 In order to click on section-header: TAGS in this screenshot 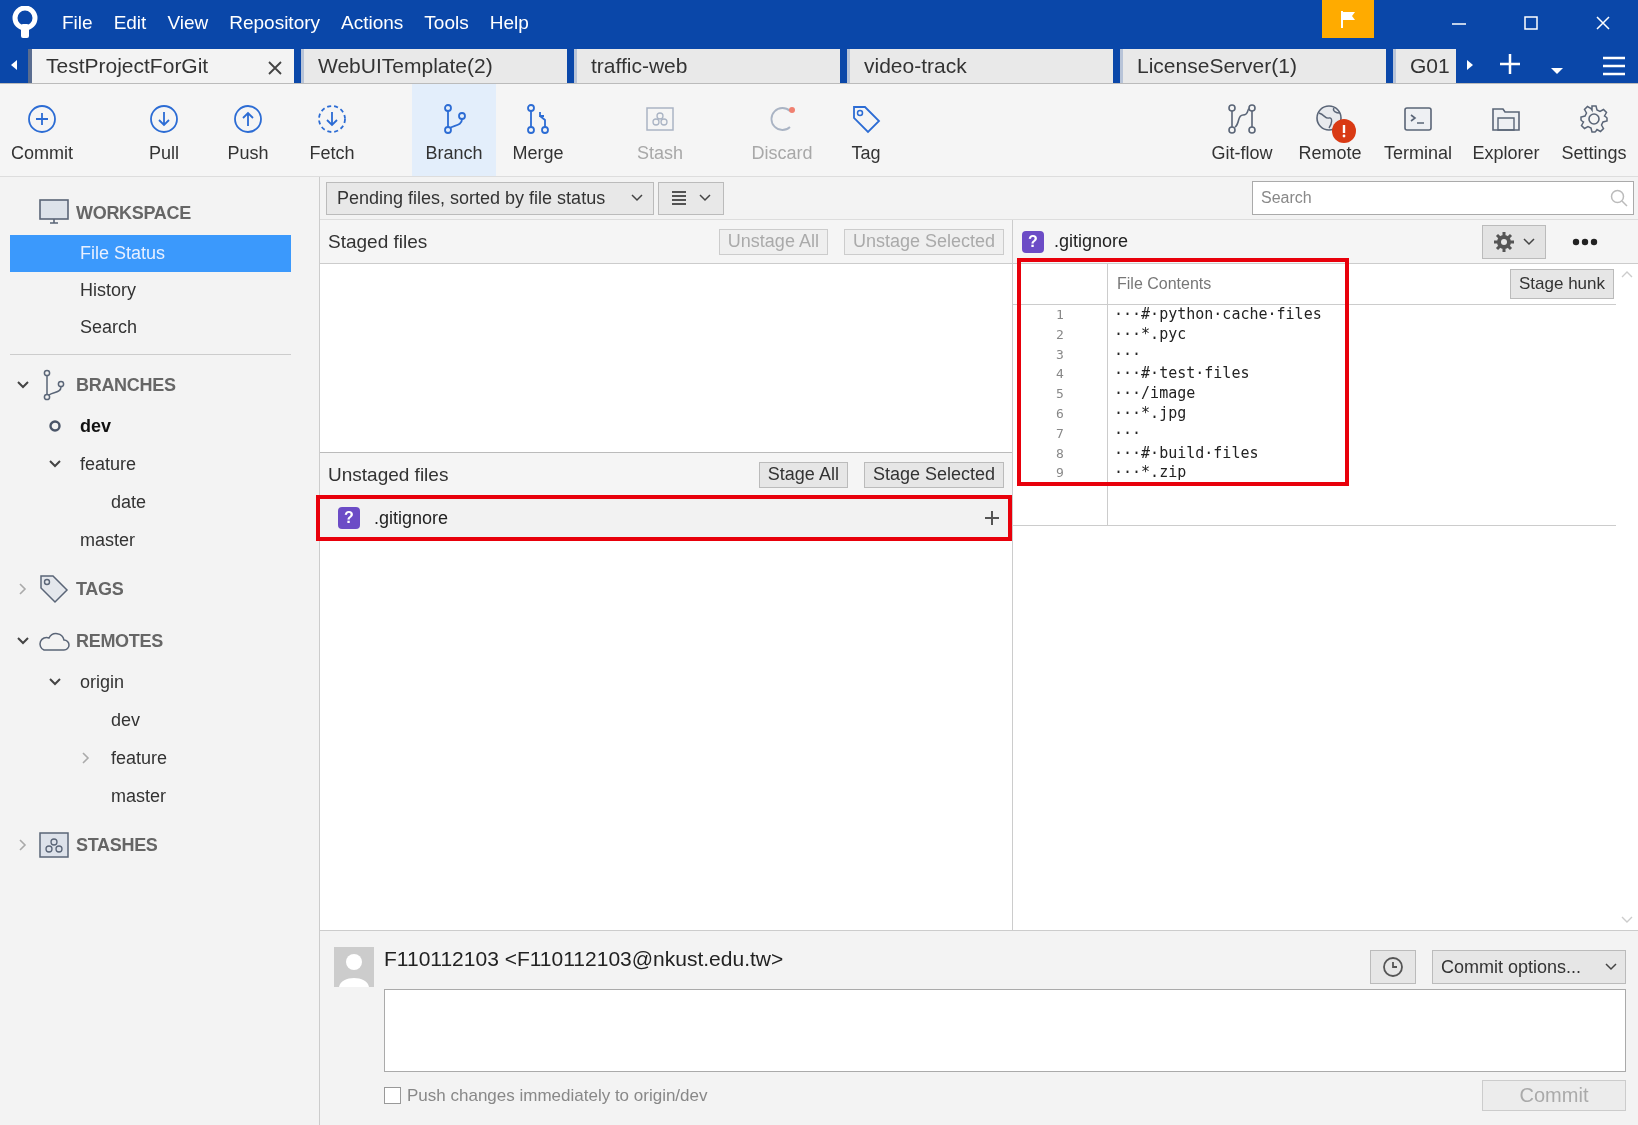, I will do `click(100, 589)`.